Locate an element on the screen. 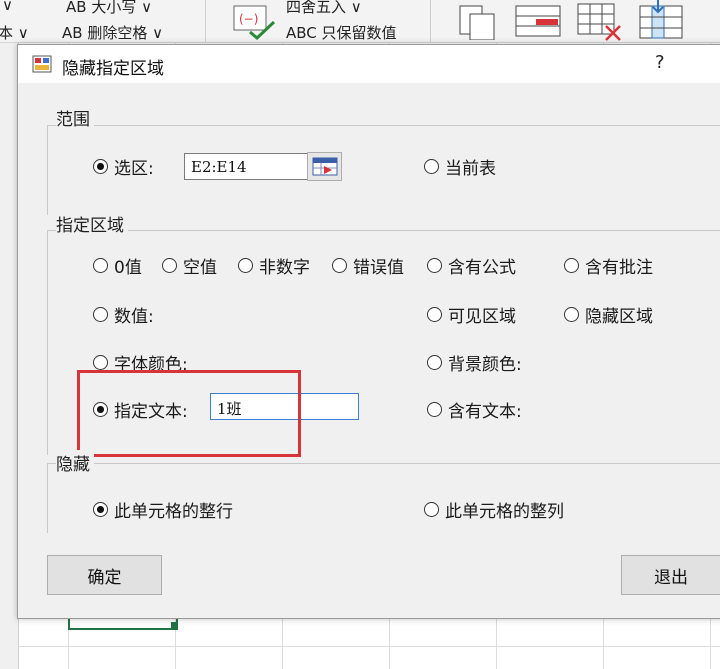  radio-entire-column-label: 此单元格的整列 is located at coordinates (504, 512).